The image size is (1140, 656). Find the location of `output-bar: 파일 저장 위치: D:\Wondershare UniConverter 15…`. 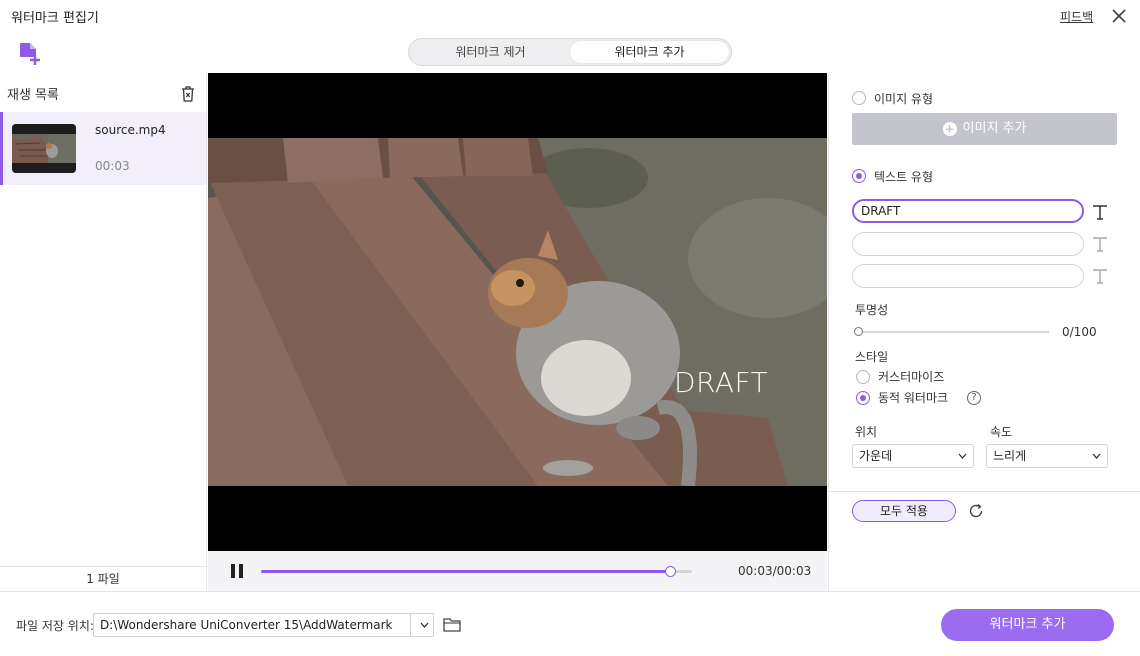

output-bar: 파일 저장 위치: D:\Wondershare UniConverter 15… is located at coordinates (570, 623).